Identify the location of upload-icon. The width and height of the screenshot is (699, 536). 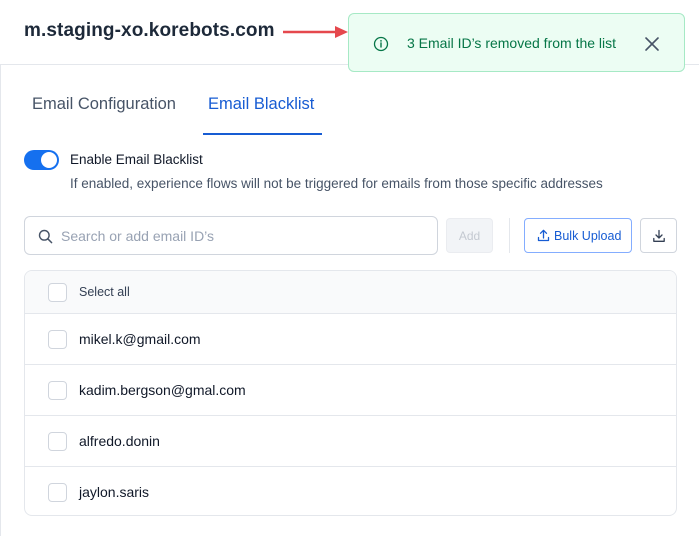
(543, 235).